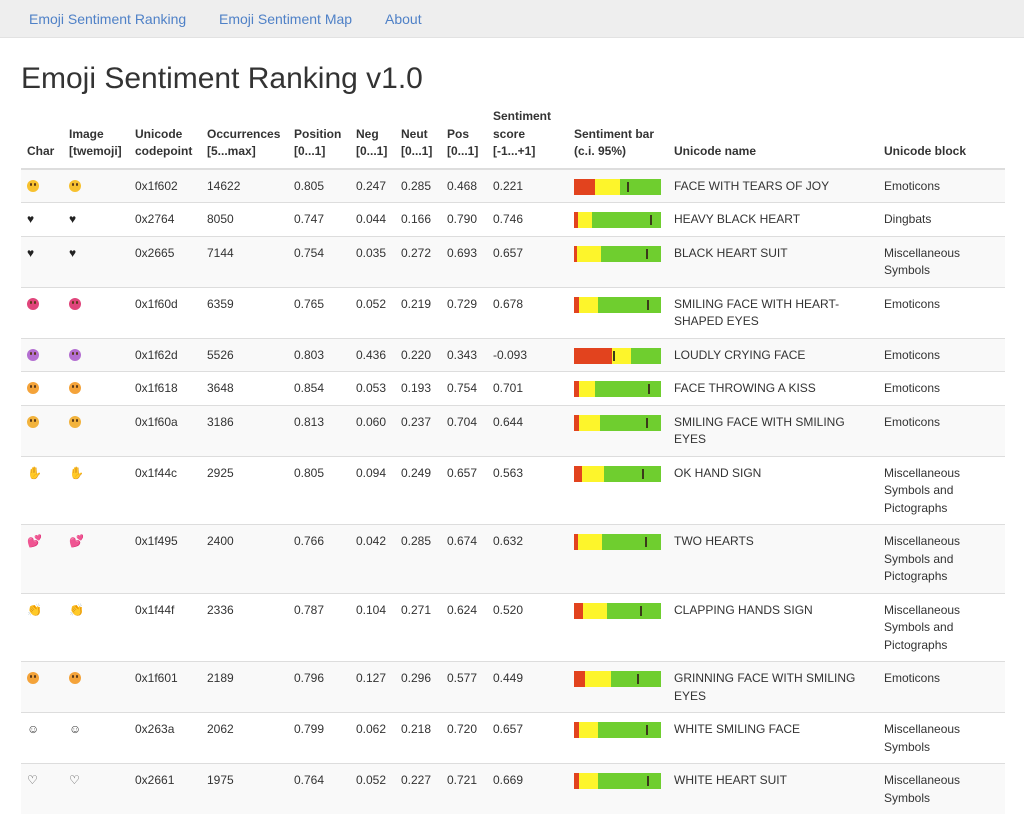  I want to click on cell-neut: 0.272, so click(418, 261).